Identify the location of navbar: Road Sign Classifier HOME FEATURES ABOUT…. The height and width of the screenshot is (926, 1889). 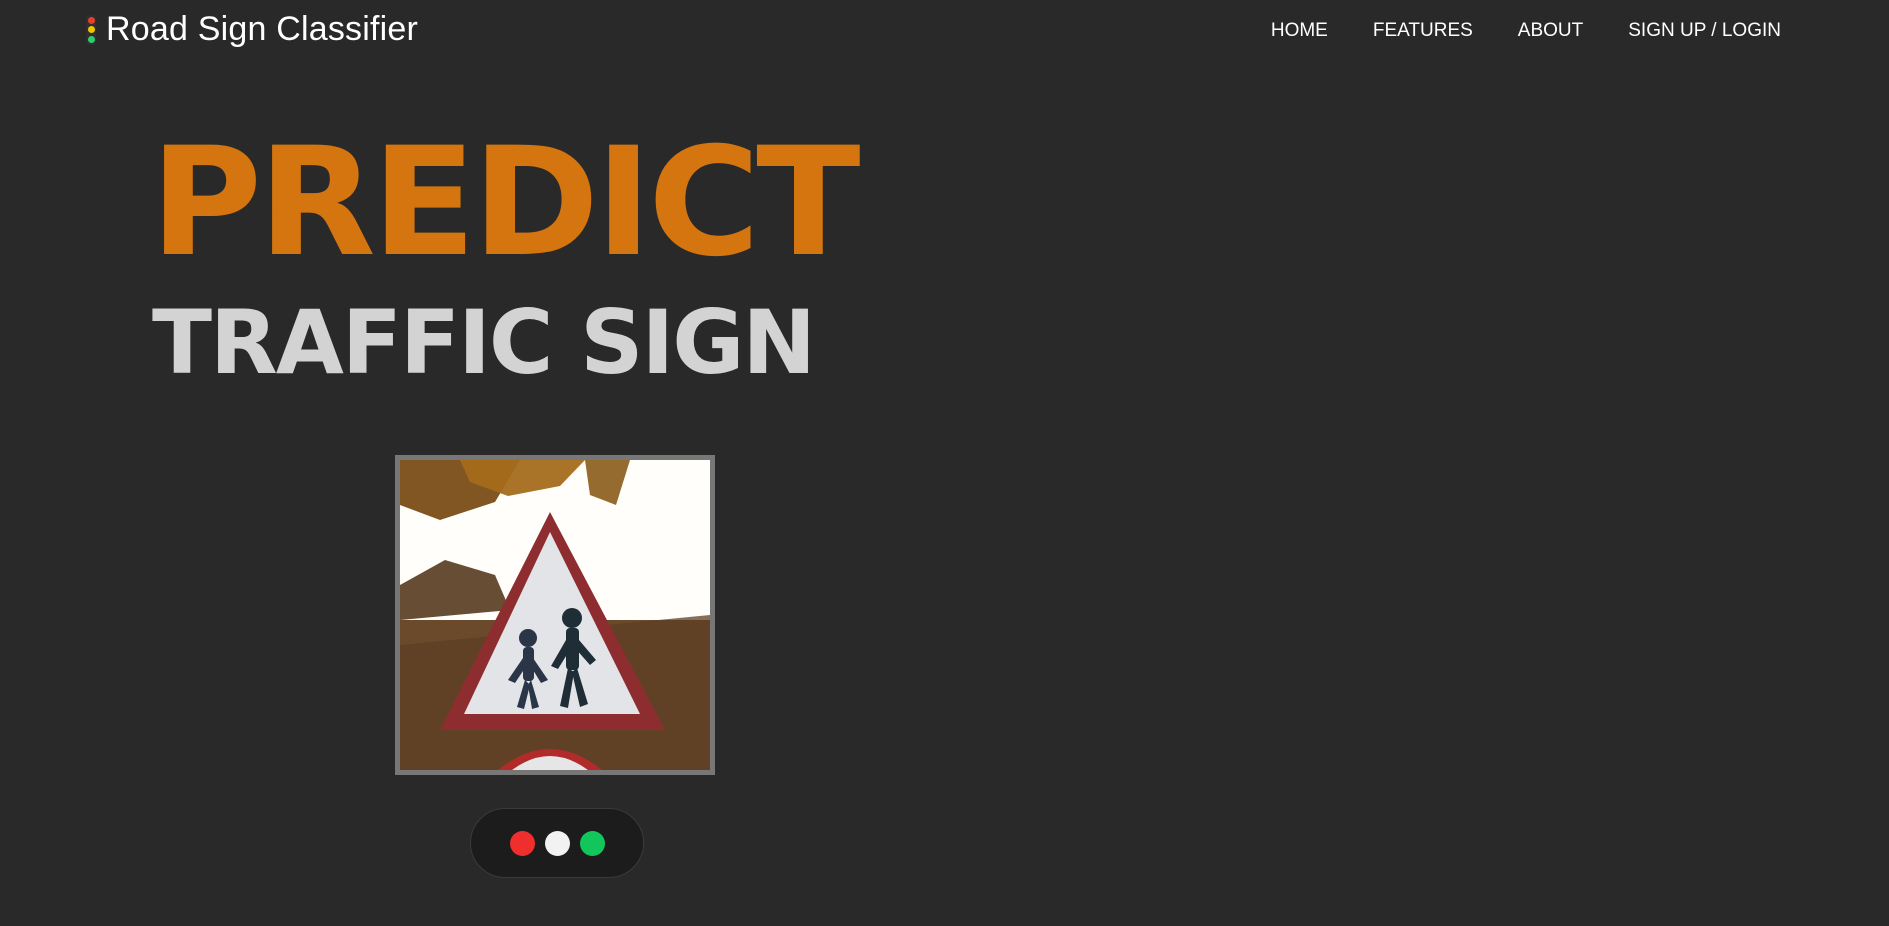
(944, 32).